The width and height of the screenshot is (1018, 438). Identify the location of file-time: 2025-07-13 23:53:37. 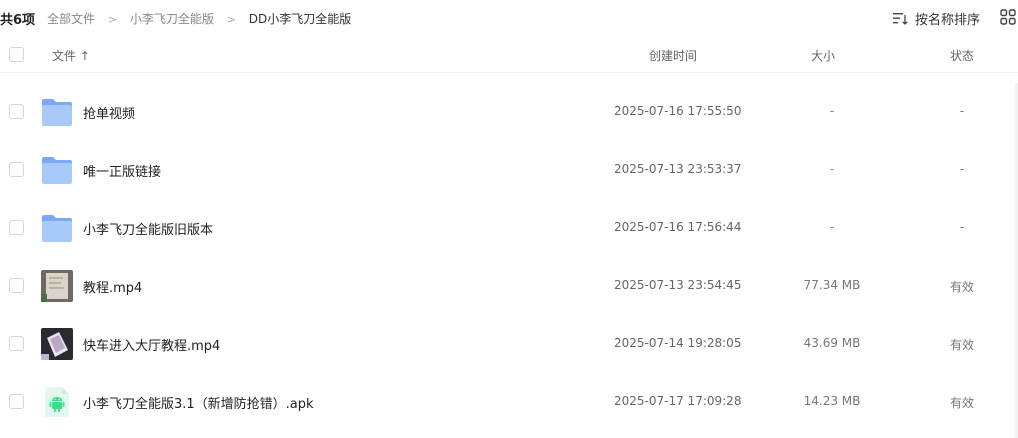
(678, 169).